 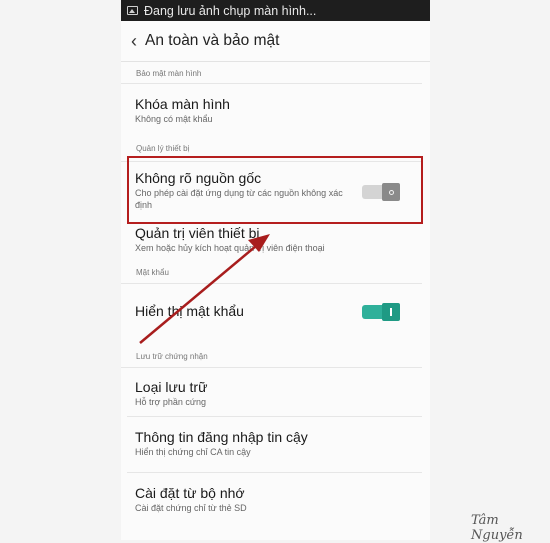 I want to click on arrow-shaft, so click(x=198, y=294).